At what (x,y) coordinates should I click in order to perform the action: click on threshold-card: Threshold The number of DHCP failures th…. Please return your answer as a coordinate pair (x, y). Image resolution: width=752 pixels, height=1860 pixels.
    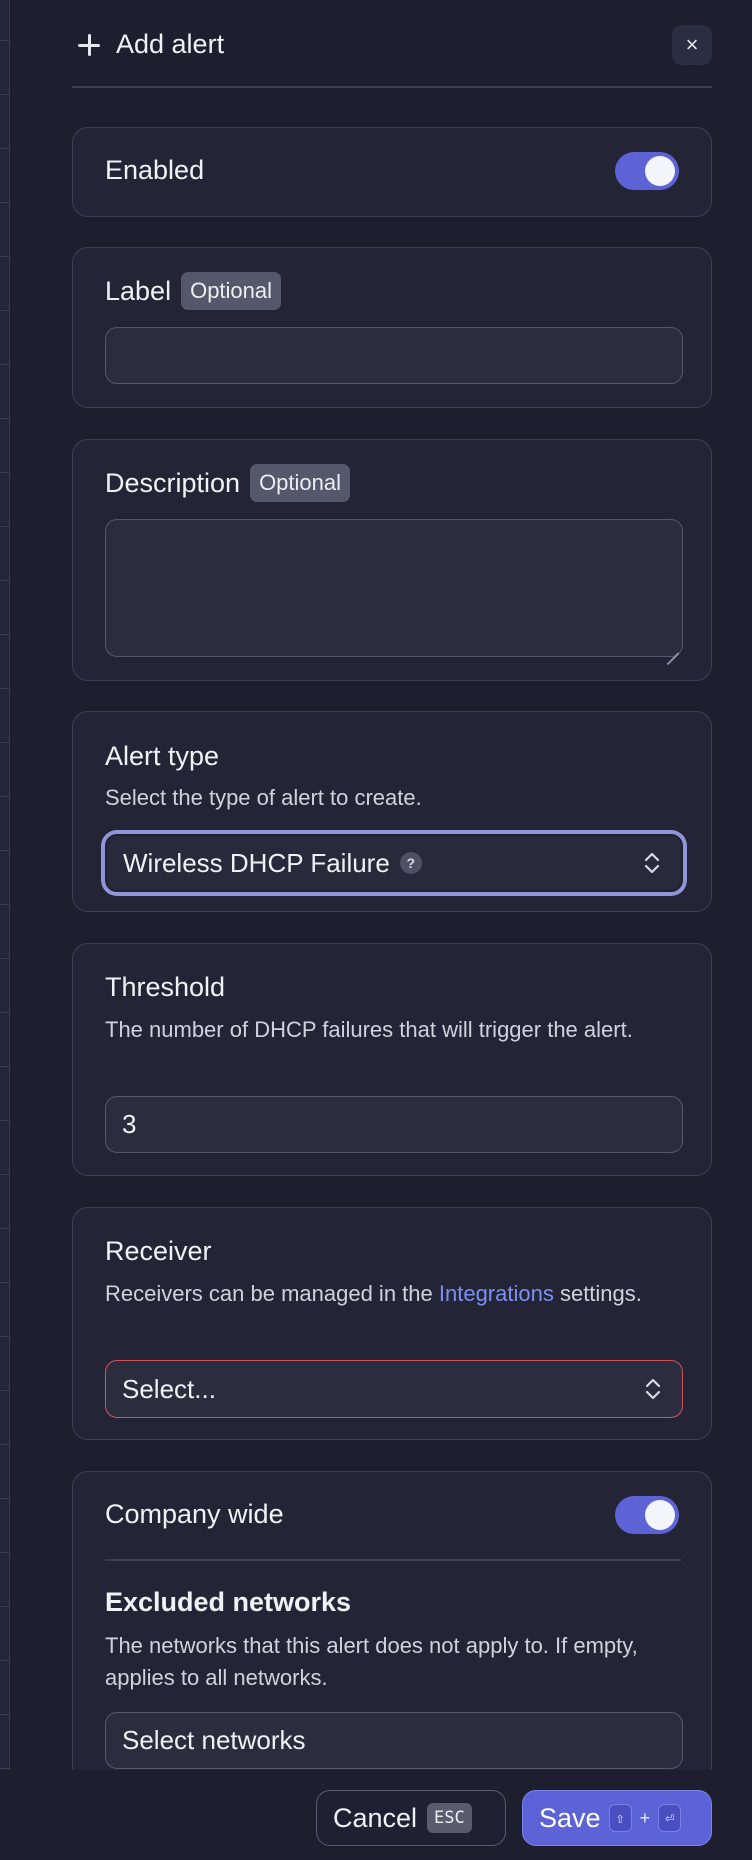
    Looking at the image, I should click on (392, 1059).